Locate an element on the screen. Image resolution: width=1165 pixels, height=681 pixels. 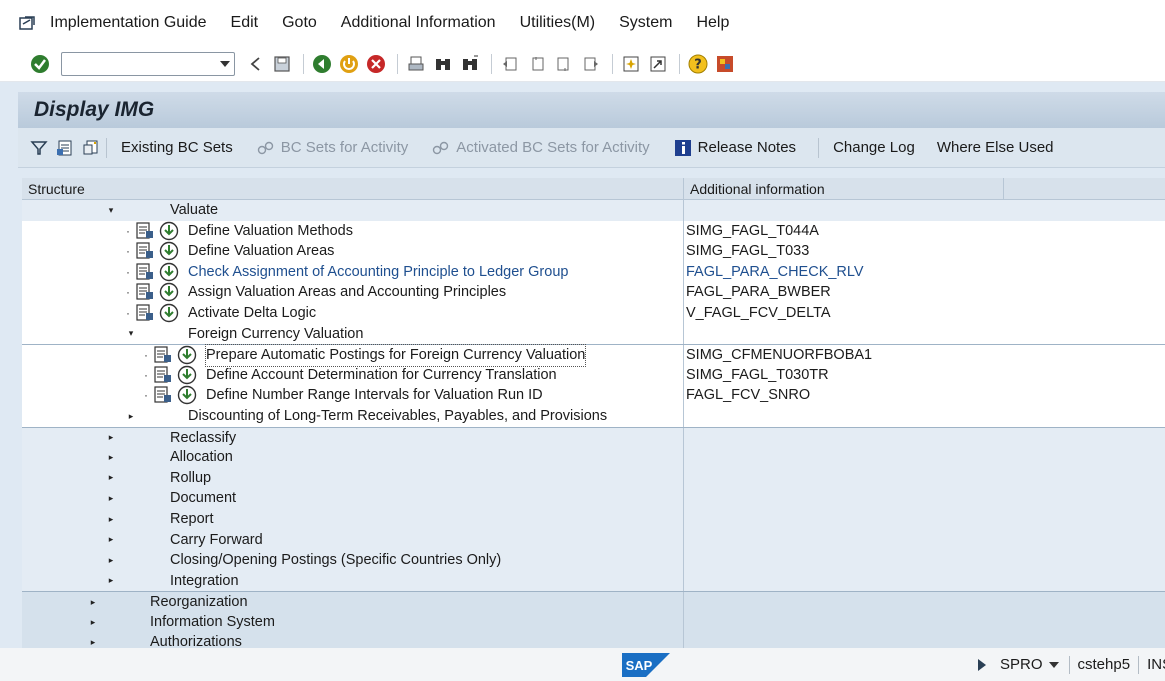
print-icon is located at coordinates (416, 64).